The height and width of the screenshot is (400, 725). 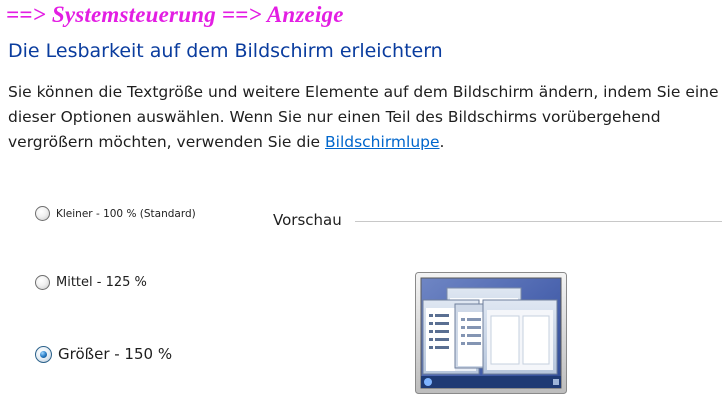 I want to click on option-smaller-100: Kleiner - 100 % (Standard), so click(x=115, y=213).